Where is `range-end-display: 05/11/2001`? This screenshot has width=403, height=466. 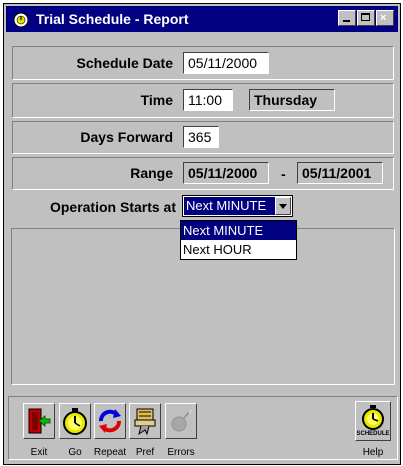 range-end-display: 05/11/2001 is located at coordinates (340, 173).